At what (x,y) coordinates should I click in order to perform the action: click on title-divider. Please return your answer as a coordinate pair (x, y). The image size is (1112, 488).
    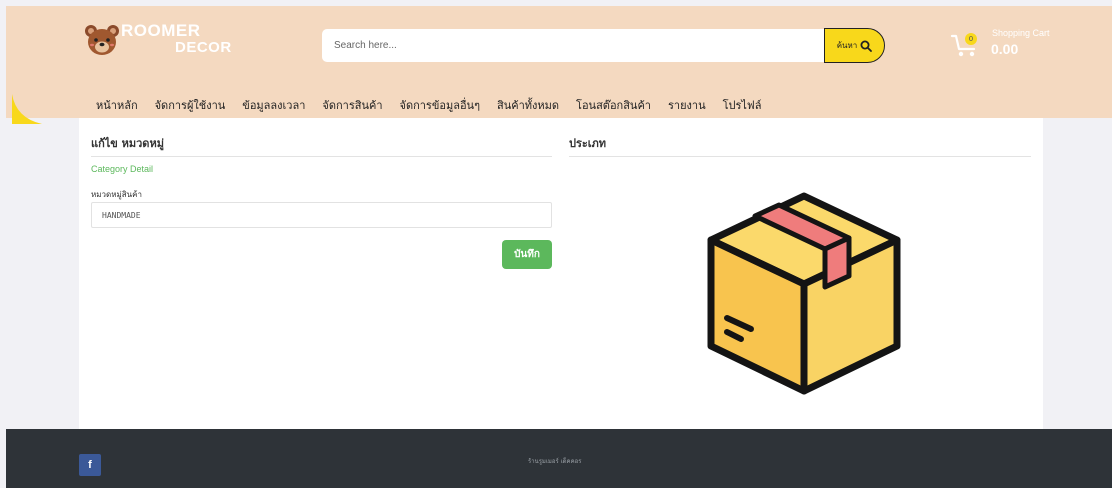
    Looking at the image, I should click on (321, 156).